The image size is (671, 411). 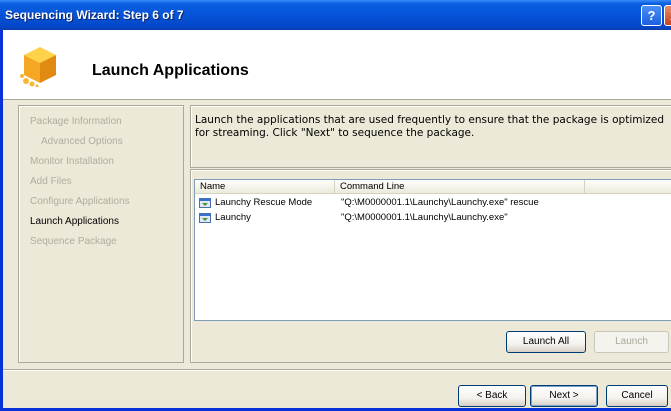 What do you see at coordinates (492, 396) in the screenshot?
I see `back-button: < Back` at bounding box center [492, 396].